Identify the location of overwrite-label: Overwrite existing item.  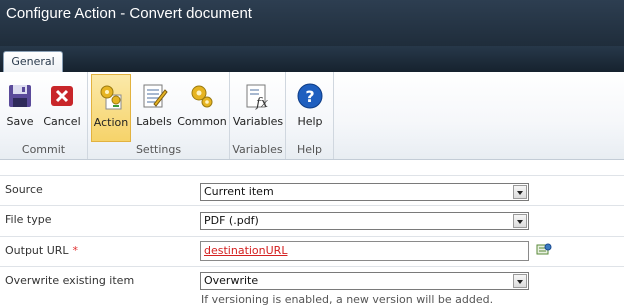
(70, 280).